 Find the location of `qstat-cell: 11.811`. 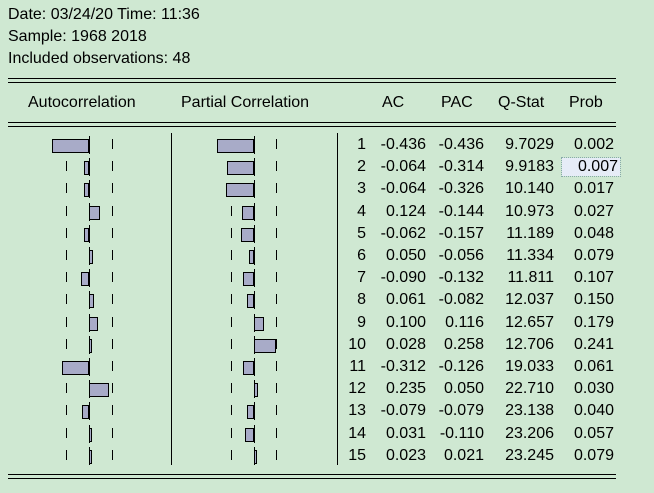

qstat-cell: 11.811 is located at coordinates (522, 278).